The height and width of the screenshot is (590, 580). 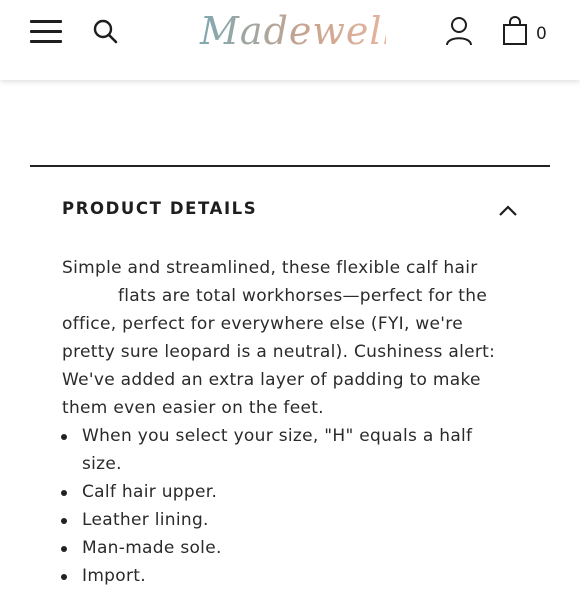 What do you see at coordinates (508, 210) in the screenshot?
I see `chevron-up-icon` at bounding box center [508, 210].